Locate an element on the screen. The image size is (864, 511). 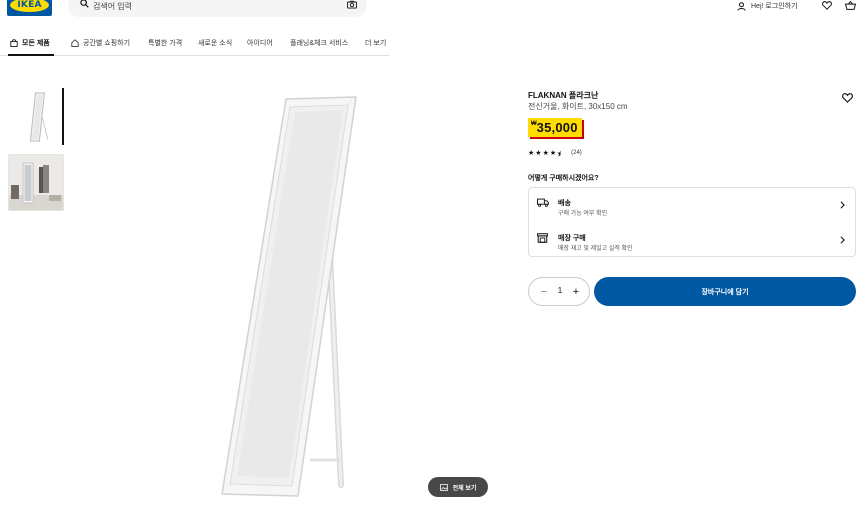
nav-label: 모든 제품 is located at coordinates (36, 43).